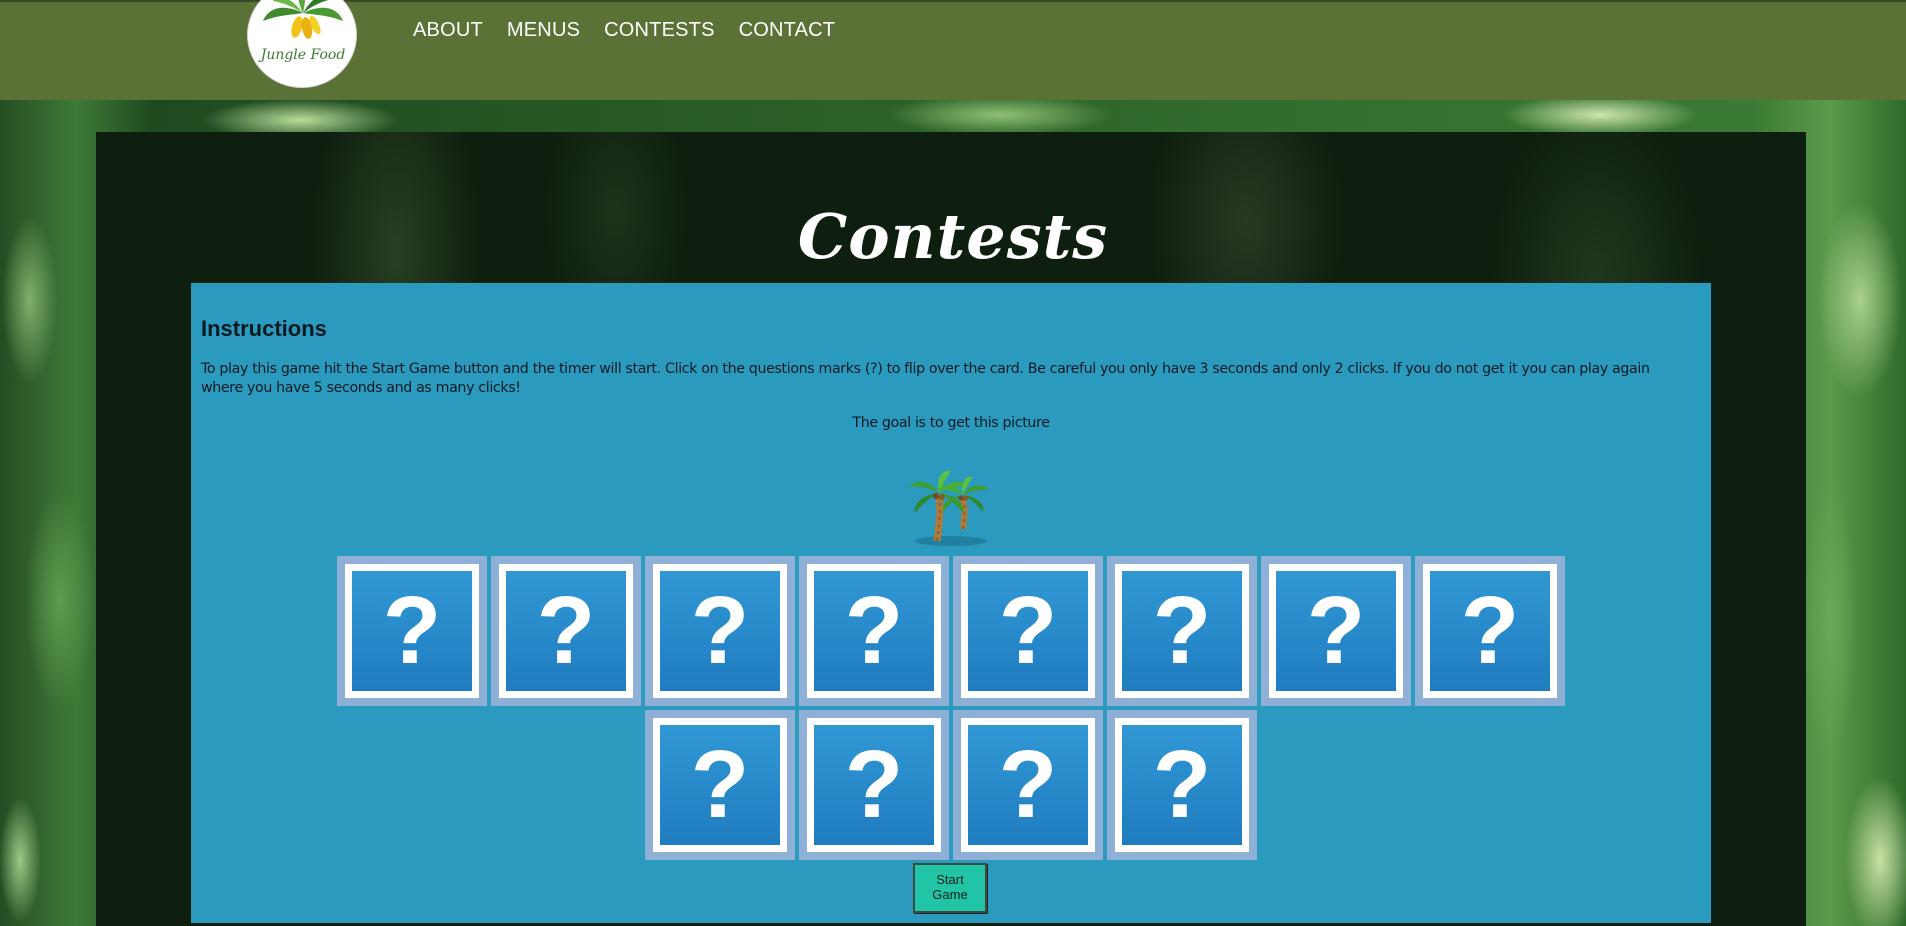 The width and height of the screenshot is (1906, 926). What do you see at coordinates (264, 328) in the screenshot?
I see `instructions-heading: Instructions` at bounding box center [264, 328].